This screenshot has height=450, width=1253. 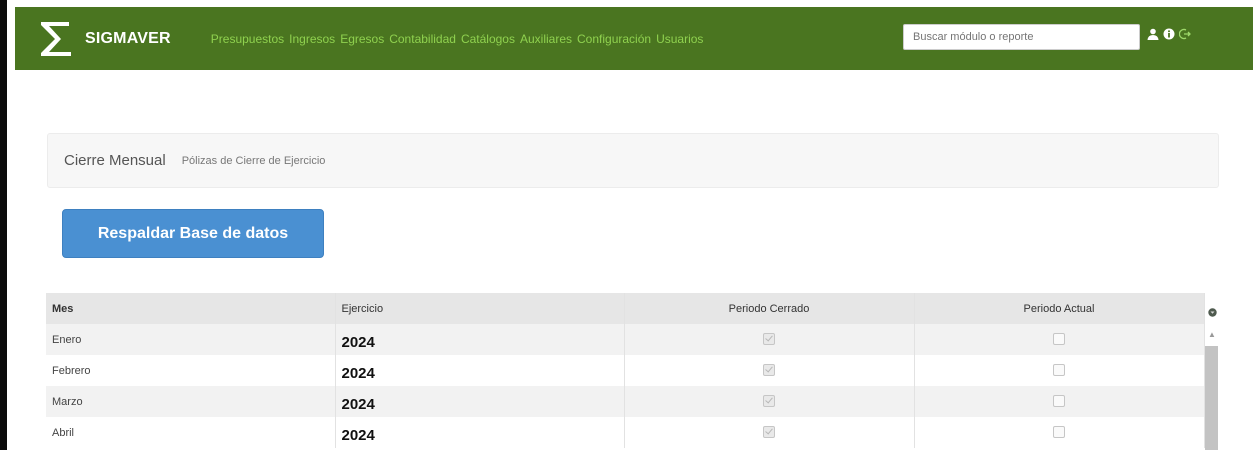 I want to click on brand: SIGMAVER, so click(x=104, y=39).